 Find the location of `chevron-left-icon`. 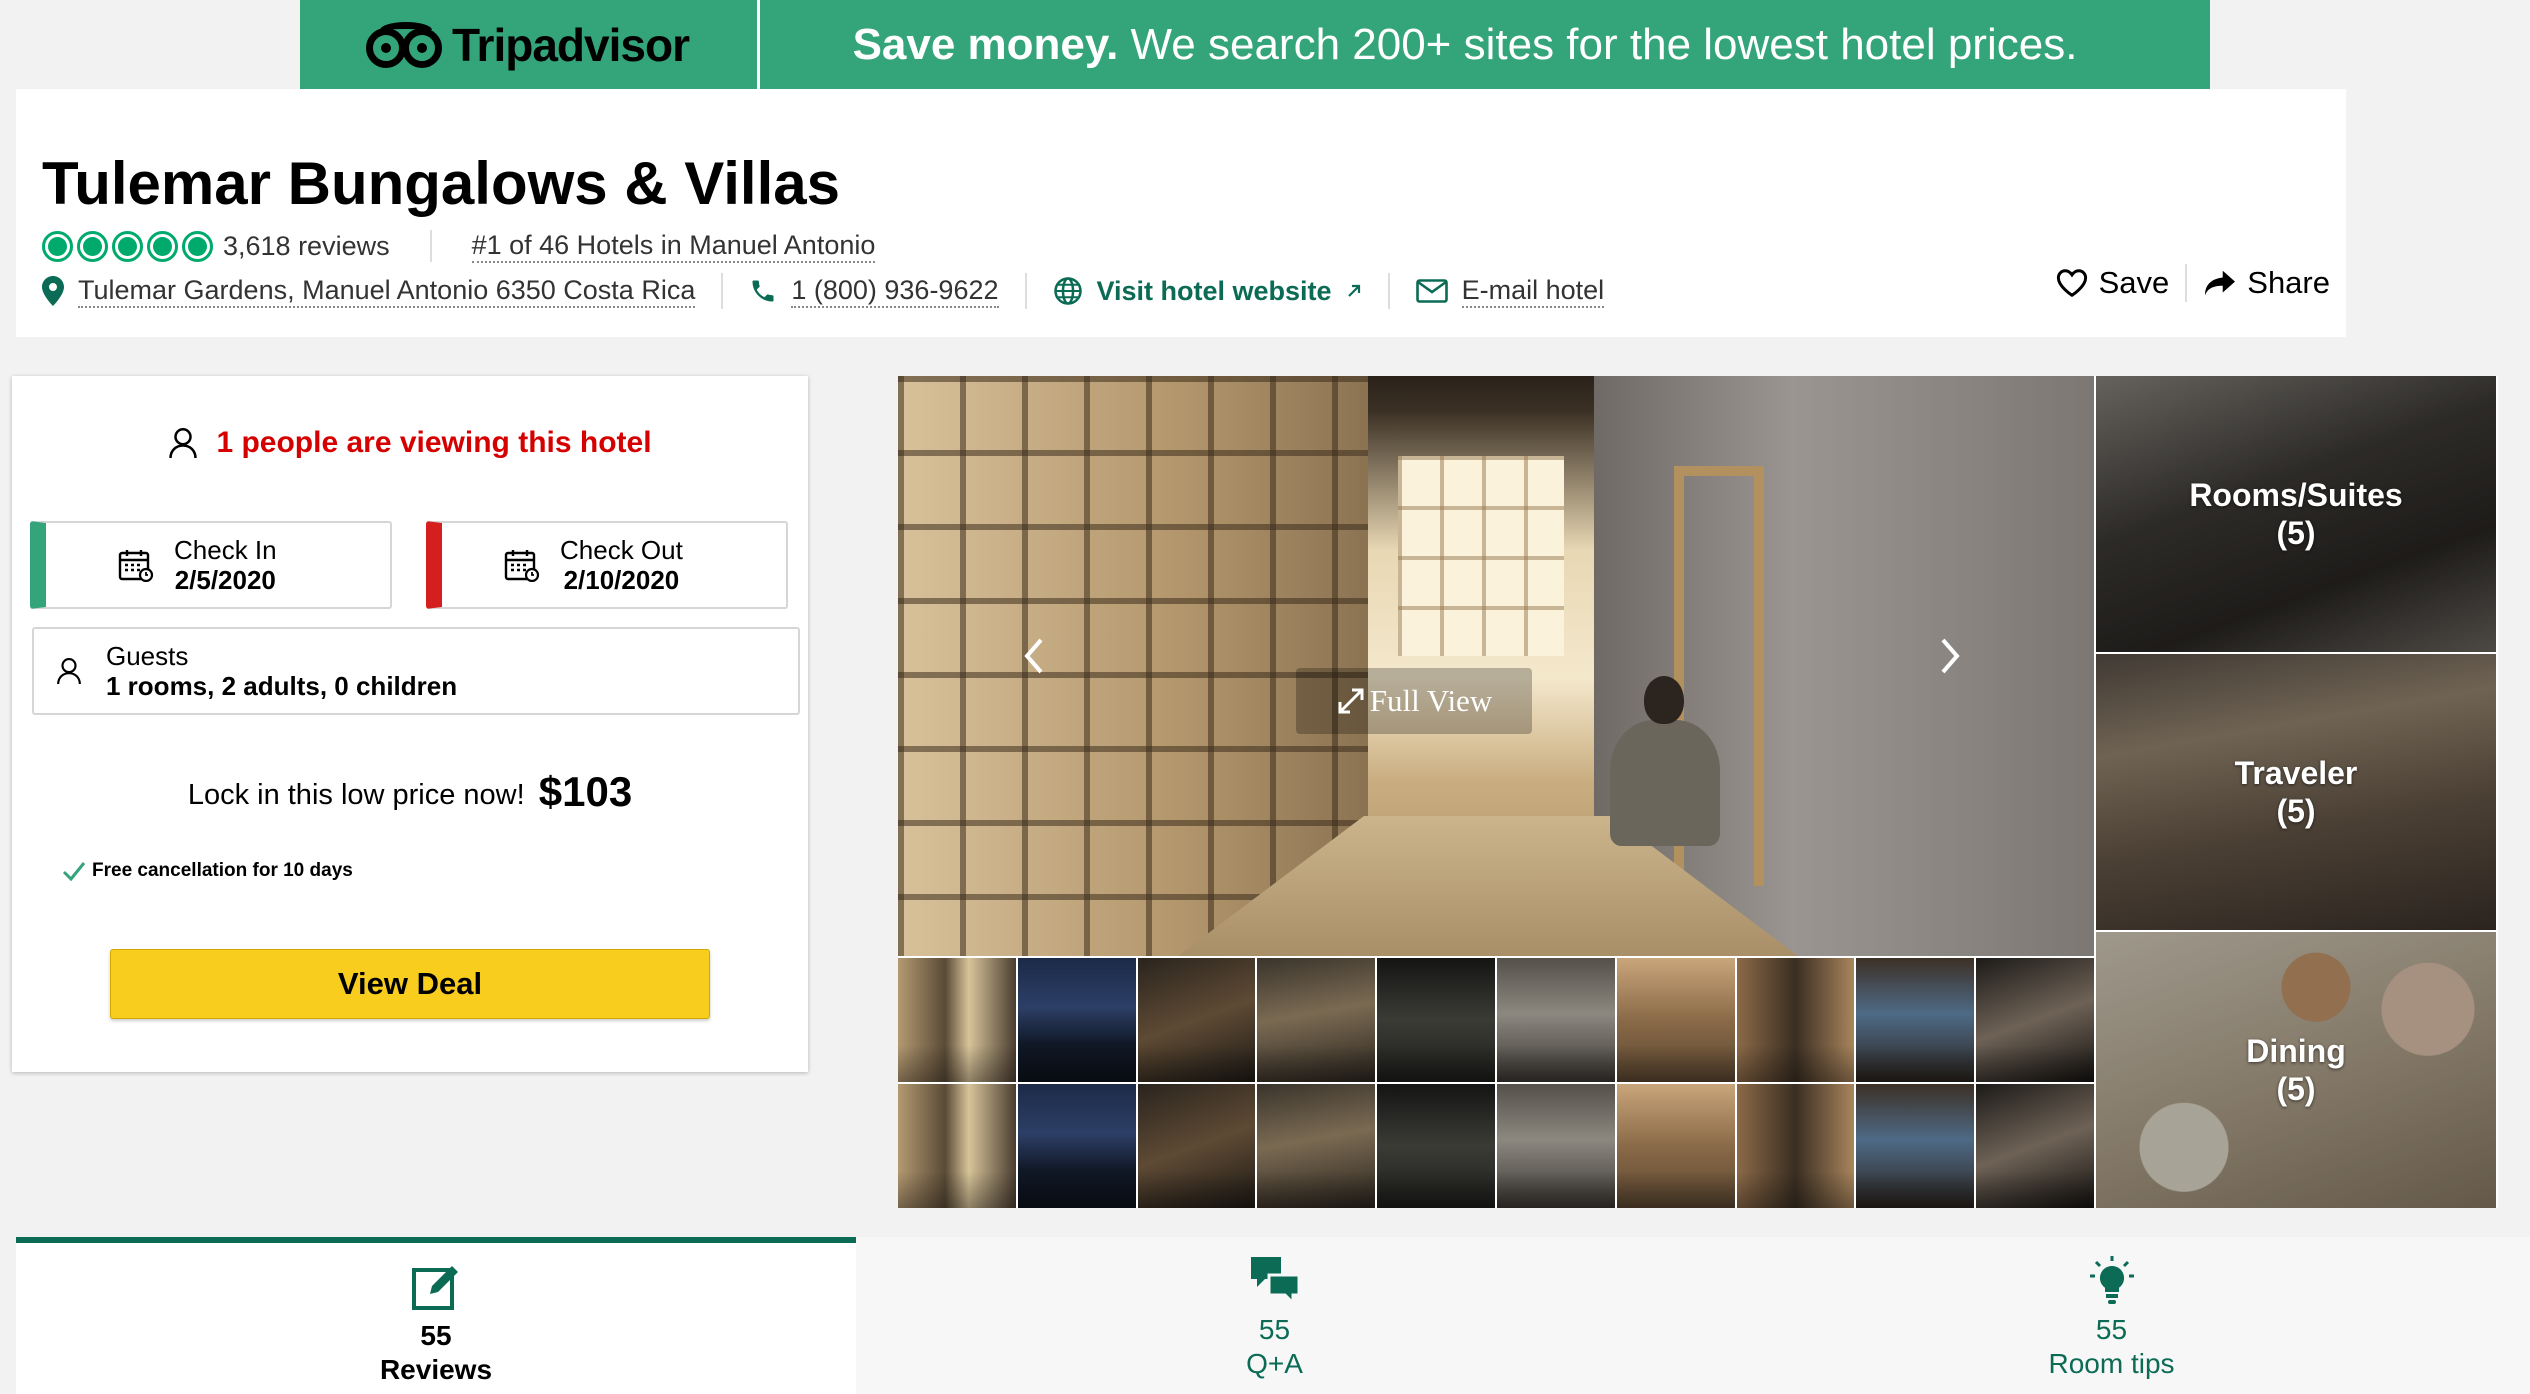

chevron-left-icon is located at coordinates (1033, 656).